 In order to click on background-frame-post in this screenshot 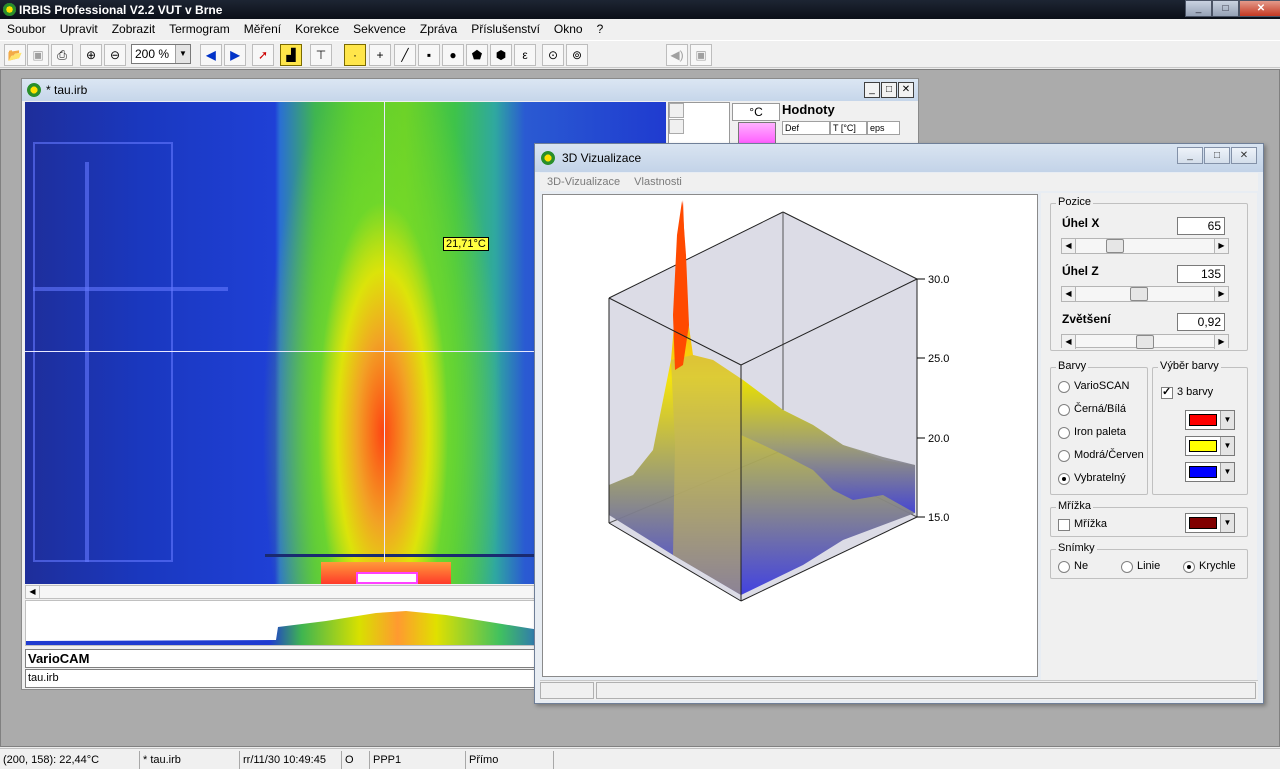, I will do `click(87, 362)`.